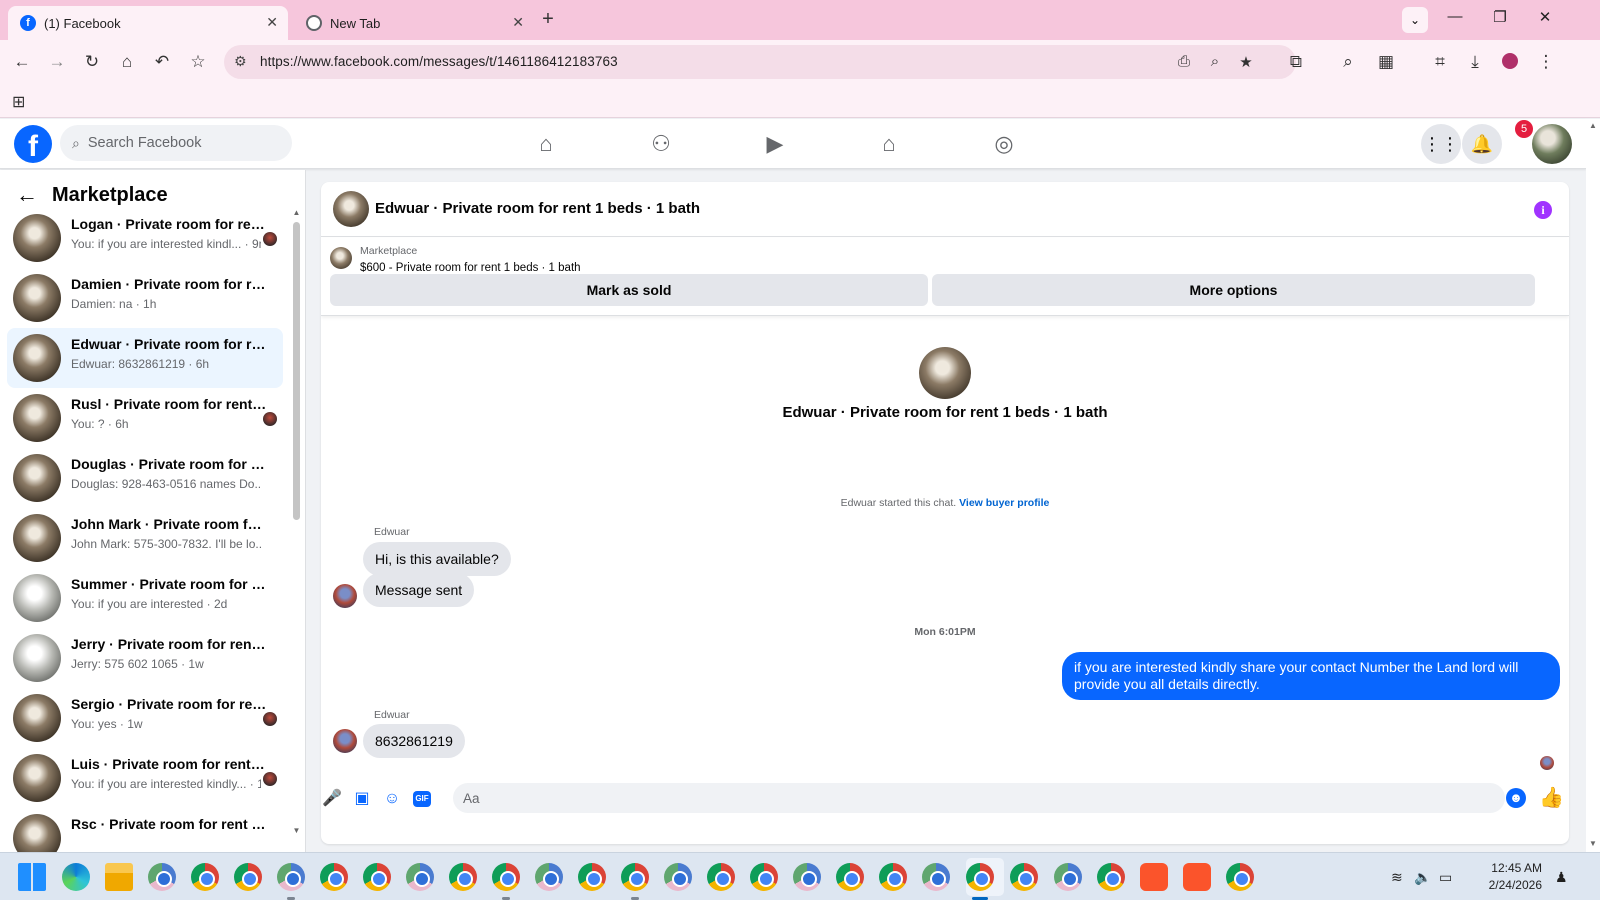 The height and width of the screenshot is (900, 1600). What do you see at coordinates (414, 23) in the screenshot?
I see `tab-new-tab: New Tab ✕` at bounding box center [414, 23].